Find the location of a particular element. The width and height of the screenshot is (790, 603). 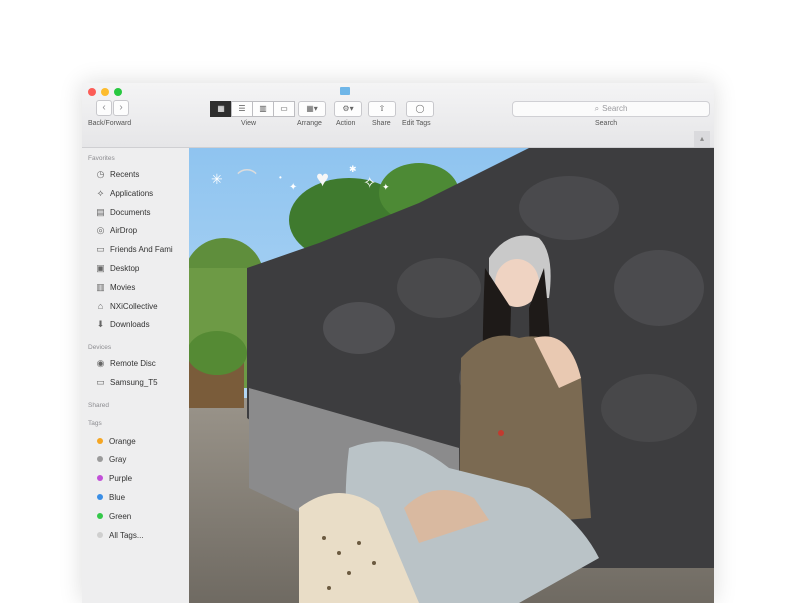

action-label: Action is located at coordinates (346, 123).